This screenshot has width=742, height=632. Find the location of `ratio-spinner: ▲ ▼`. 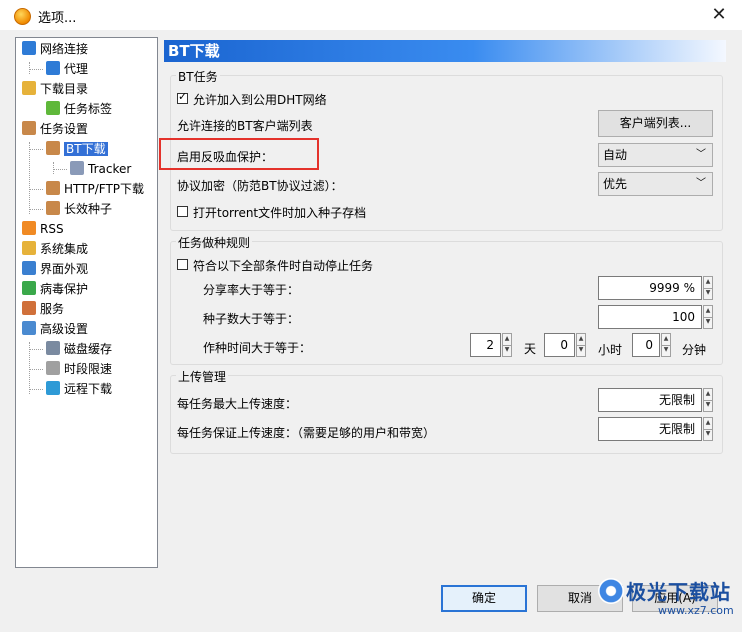

ratio-spinner: ▲ ▼ is located at coordinates (708, 288).